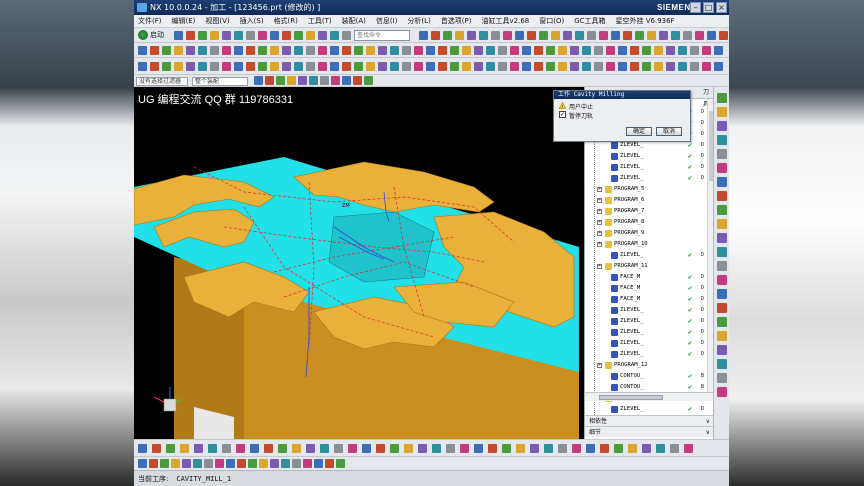 This screenshot has width=864, height=486. What do you see at coordinates (649, 365) in the screenshot?
I see `program-group-row: + PROGRAM_12` at bounding box center [649, 365].